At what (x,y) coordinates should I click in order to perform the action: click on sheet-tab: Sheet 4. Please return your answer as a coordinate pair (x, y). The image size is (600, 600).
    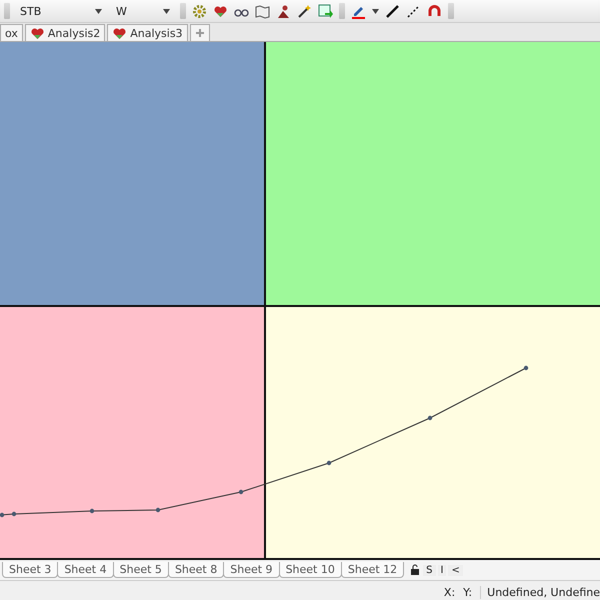
    Looking at the image, I should click on (85, 570).